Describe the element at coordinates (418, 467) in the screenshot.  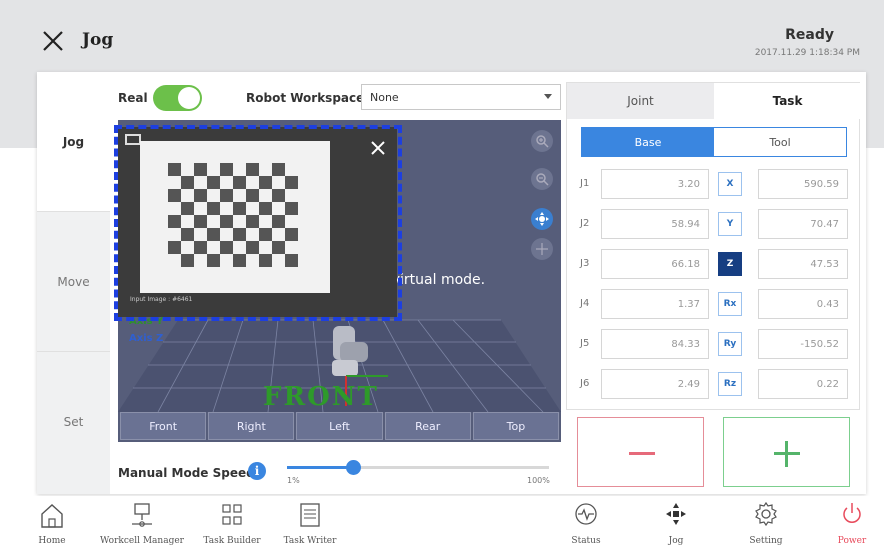
I see `speed-slider` at that location.